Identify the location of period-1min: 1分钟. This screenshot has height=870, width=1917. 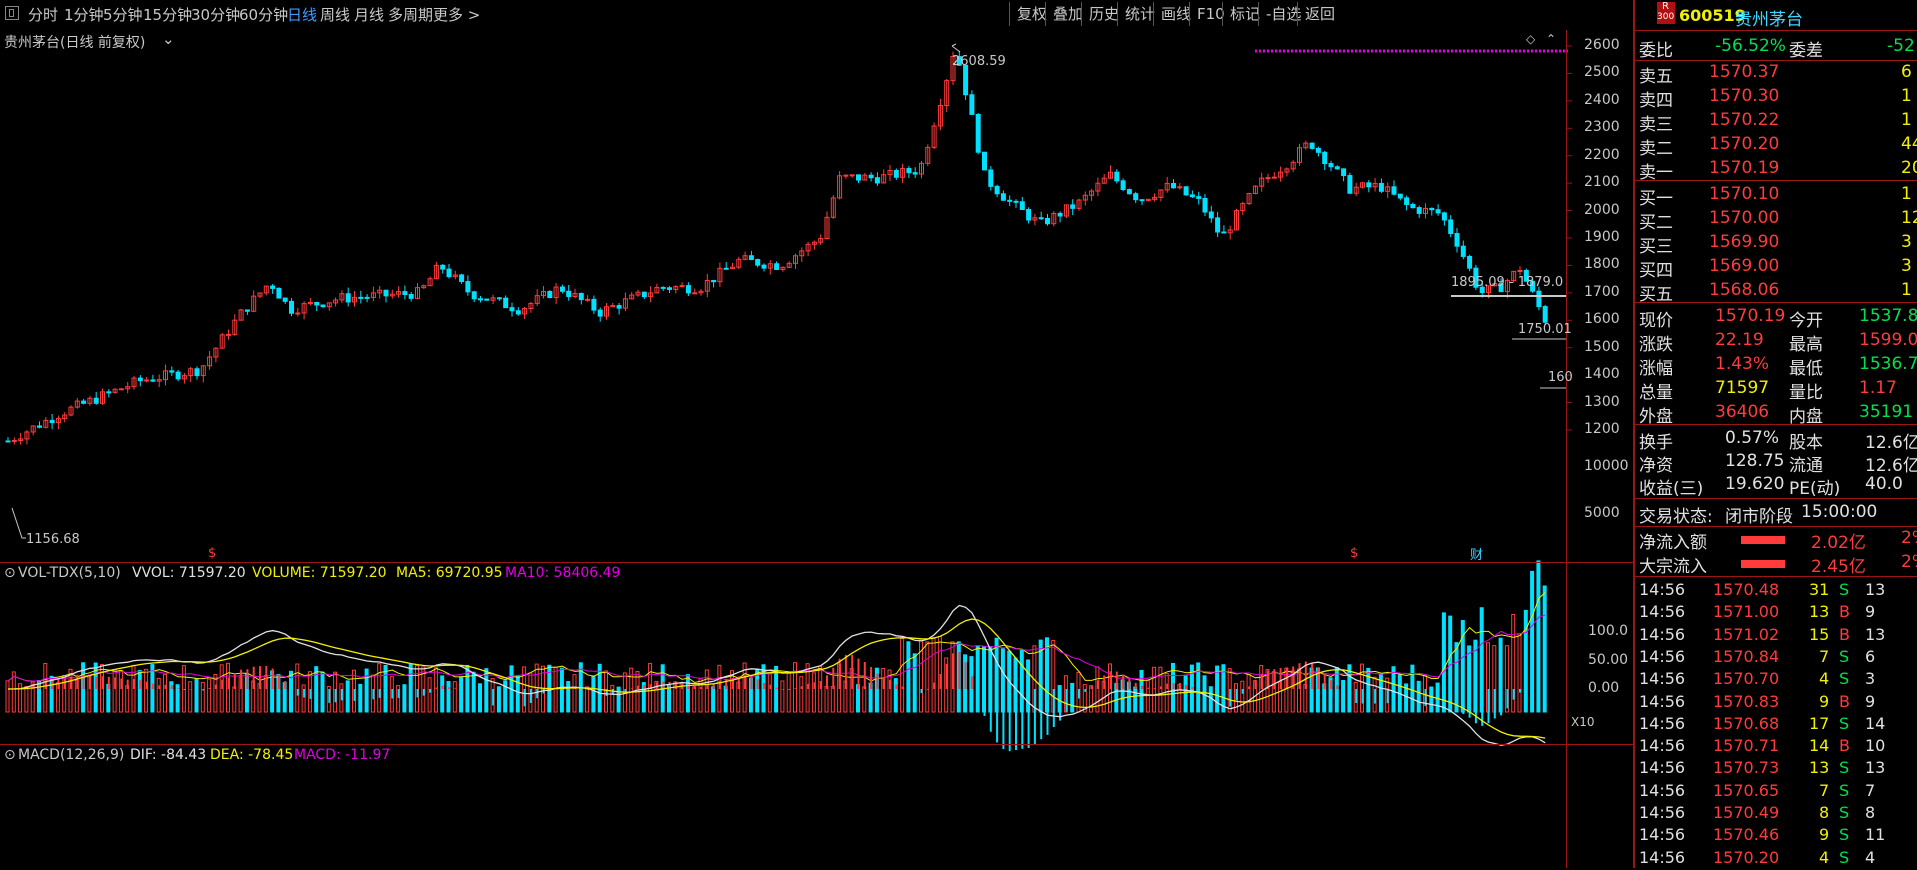
(84, 14).